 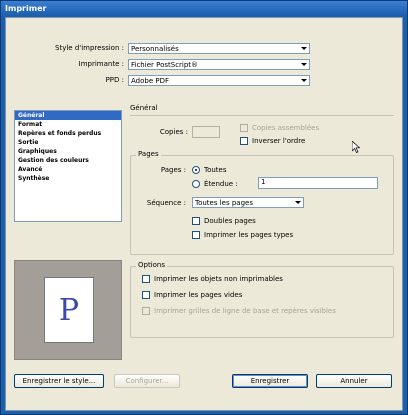 I want to click on mouse-pointer-icon, so click(x=356, y=147).